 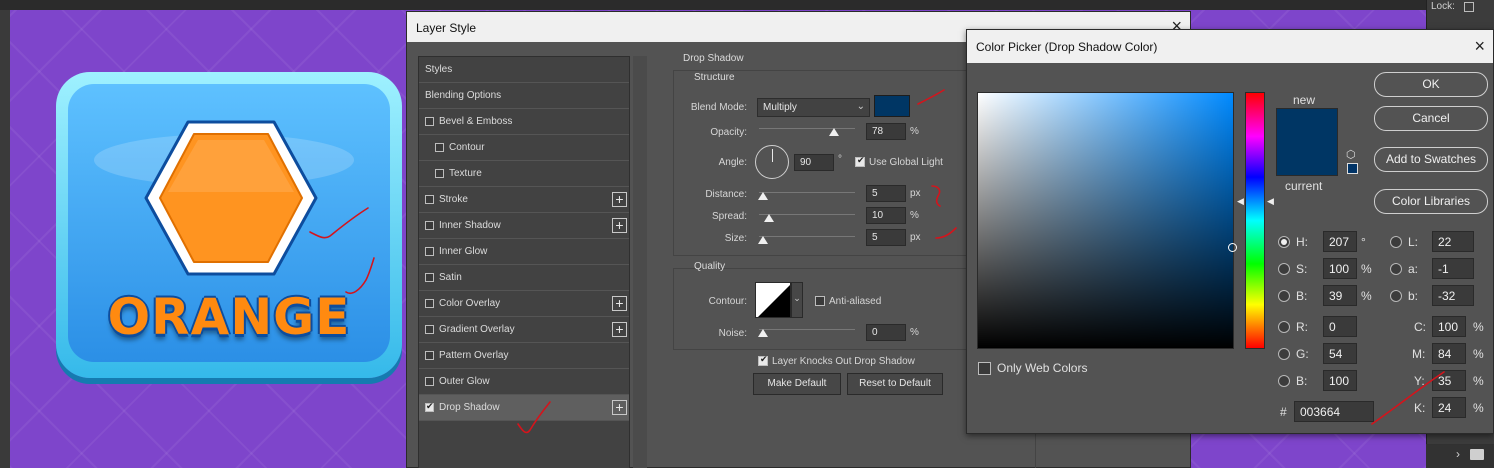 What do you see at coordinates (797, 384) in the screenshot?
I see `make-default-button: Make Default` at bounding box center [797, 384].